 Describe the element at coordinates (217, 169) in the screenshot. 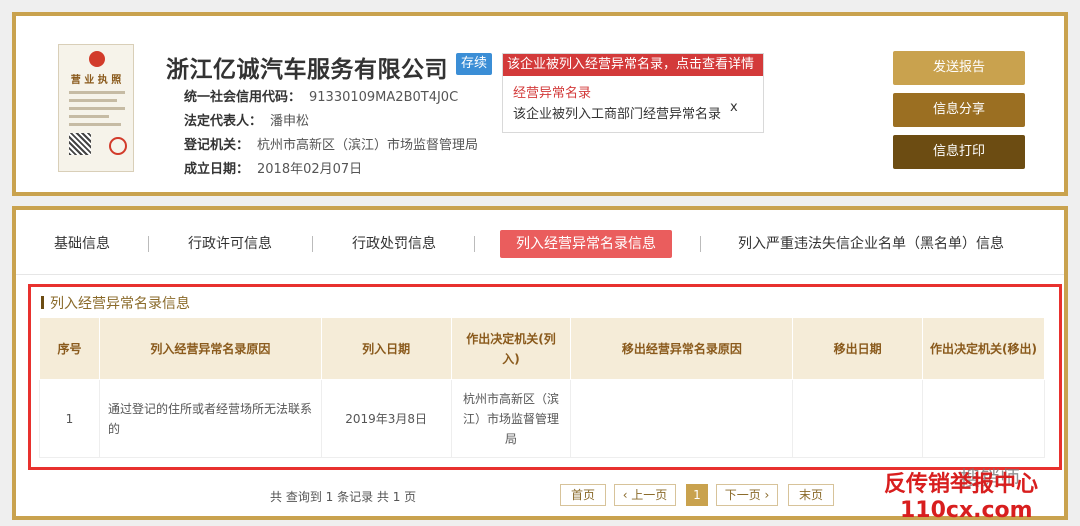

I see `founded-label: 成立日期：` at that location.